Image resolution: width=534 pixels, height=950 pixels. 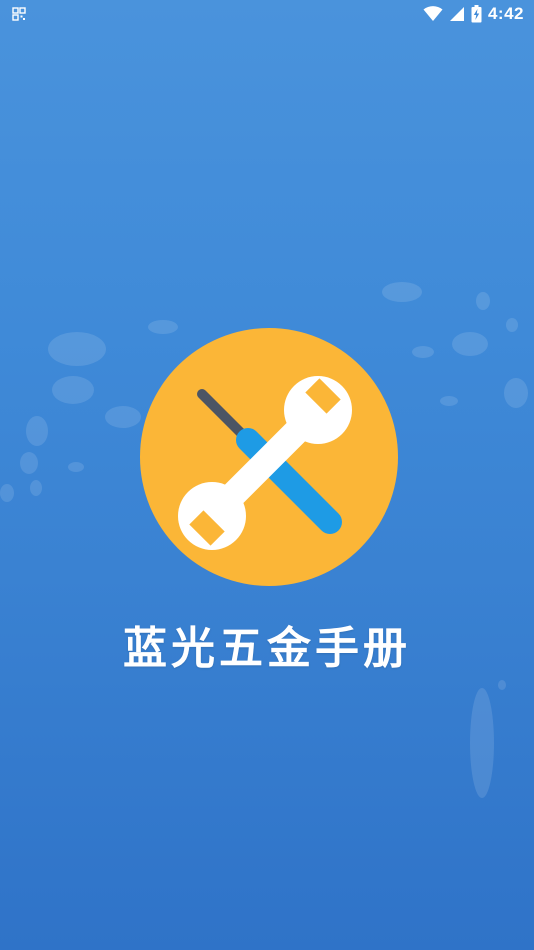 What do you see at coordinates (267, 14) in the screenshot?
I see `status-bar: 4:42` at bounding box center [267, 14].